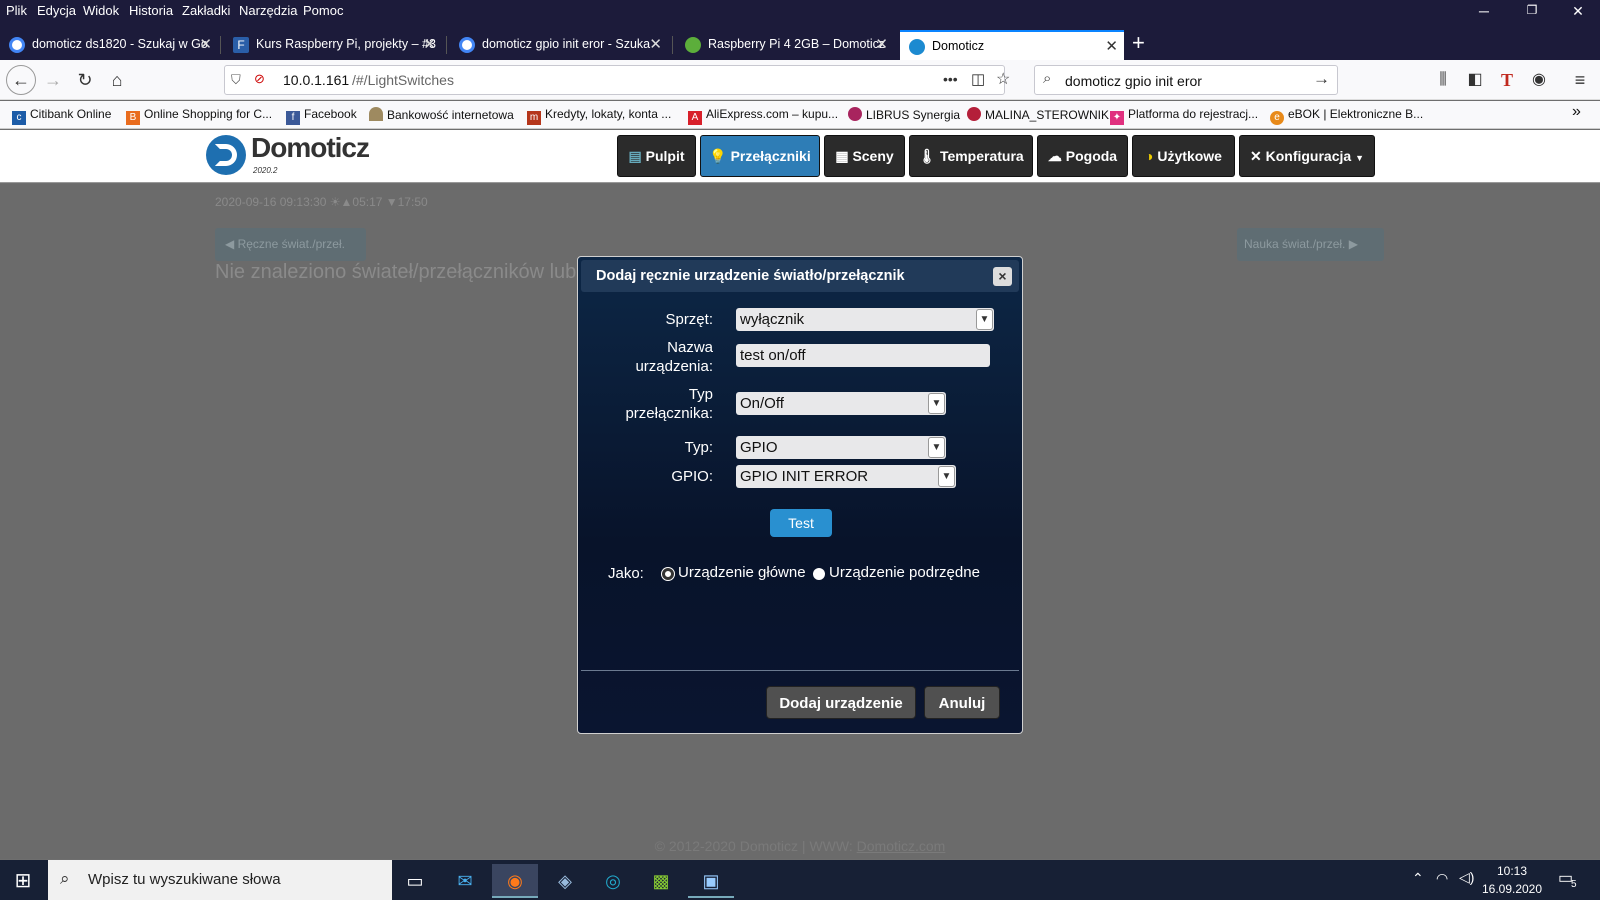 The image size is (1600, 900). I want to click on map-app-icon: ▩, so click(661, 881).